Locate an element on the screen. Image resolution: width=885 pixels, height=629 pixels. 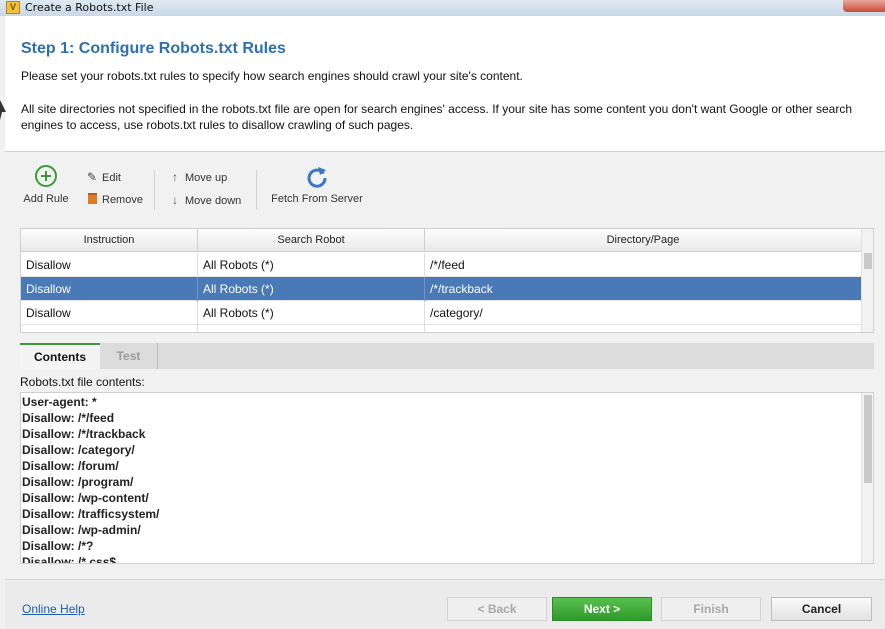
contents-line: Disallow: /*? is located at coordinates (58, 546).